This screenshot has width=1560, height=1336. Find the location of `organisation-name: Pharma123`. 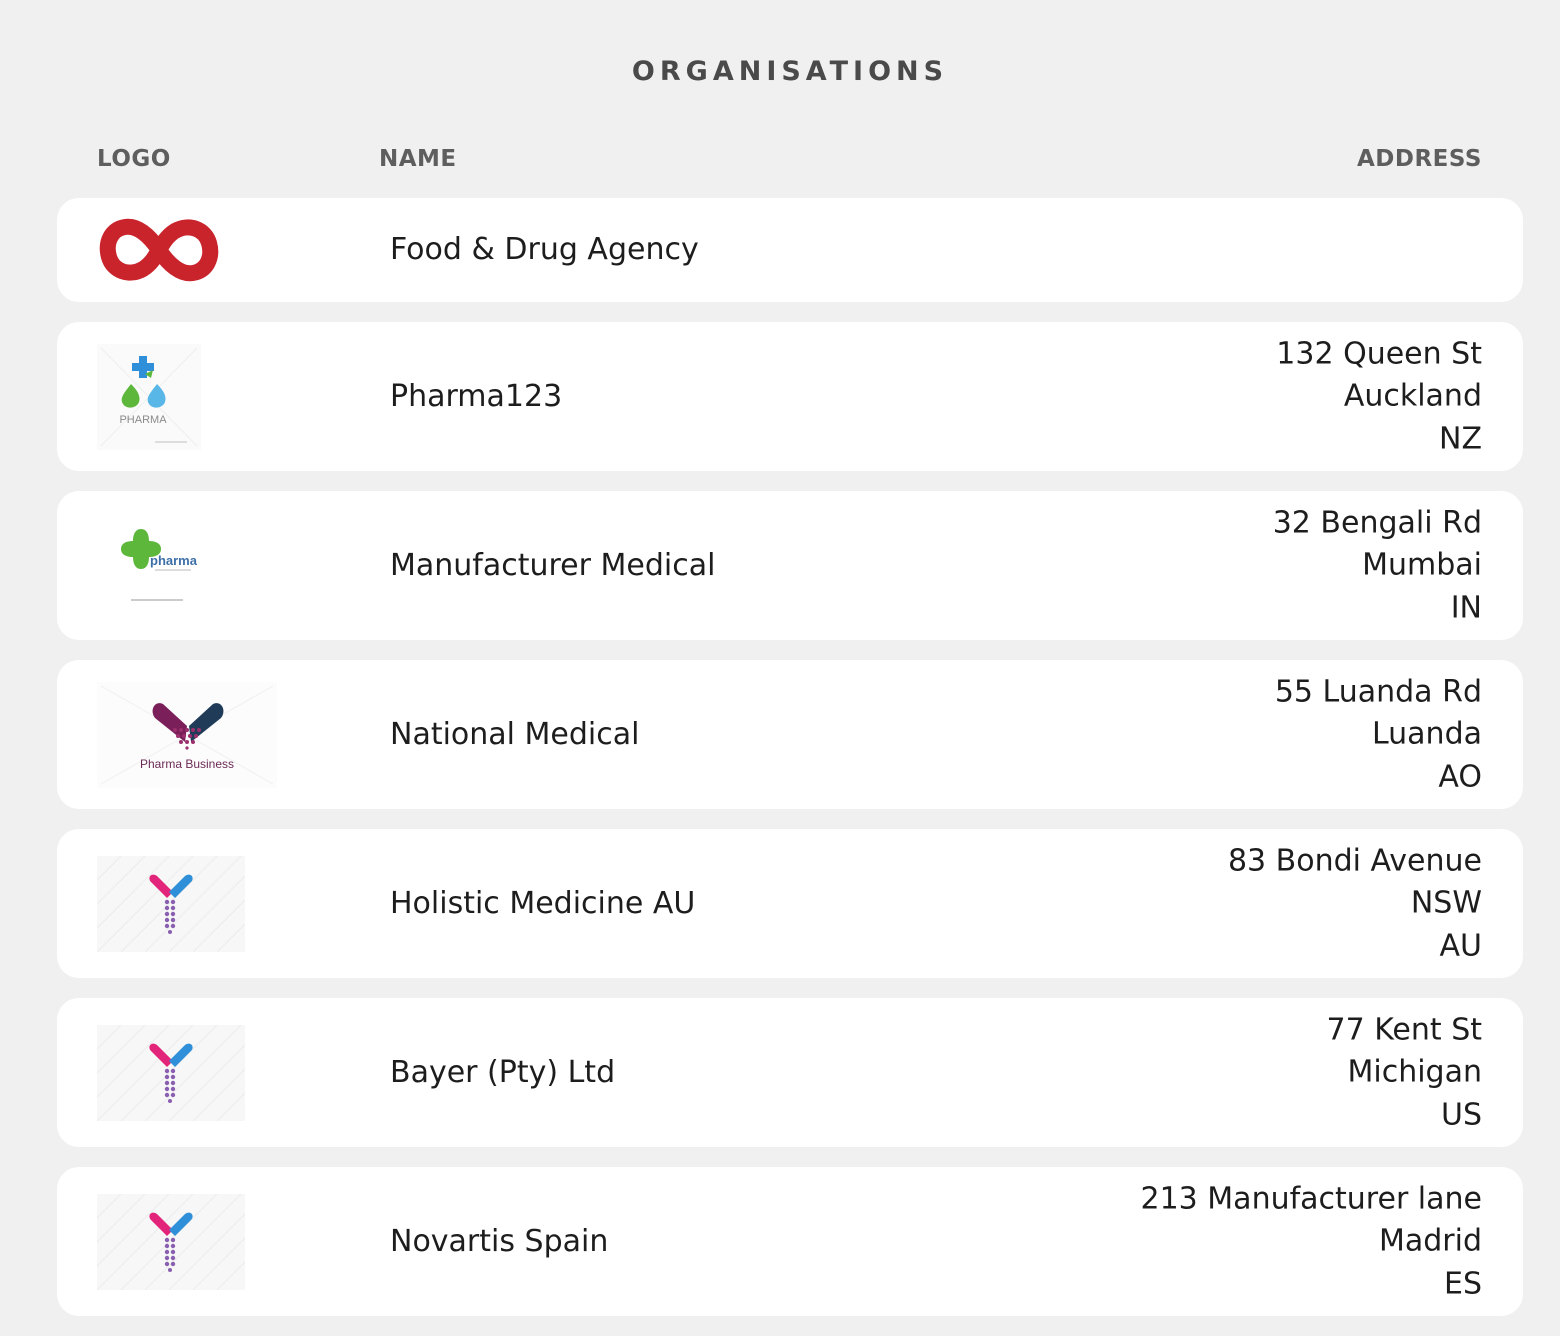

organisation-name: Pharma123 is located at coordinates (476, 396).